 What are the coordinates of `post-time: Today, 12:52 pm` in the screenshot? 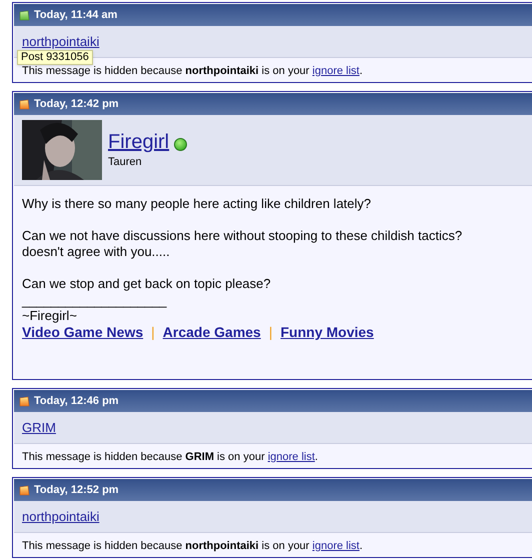 It's located at (76, 490).